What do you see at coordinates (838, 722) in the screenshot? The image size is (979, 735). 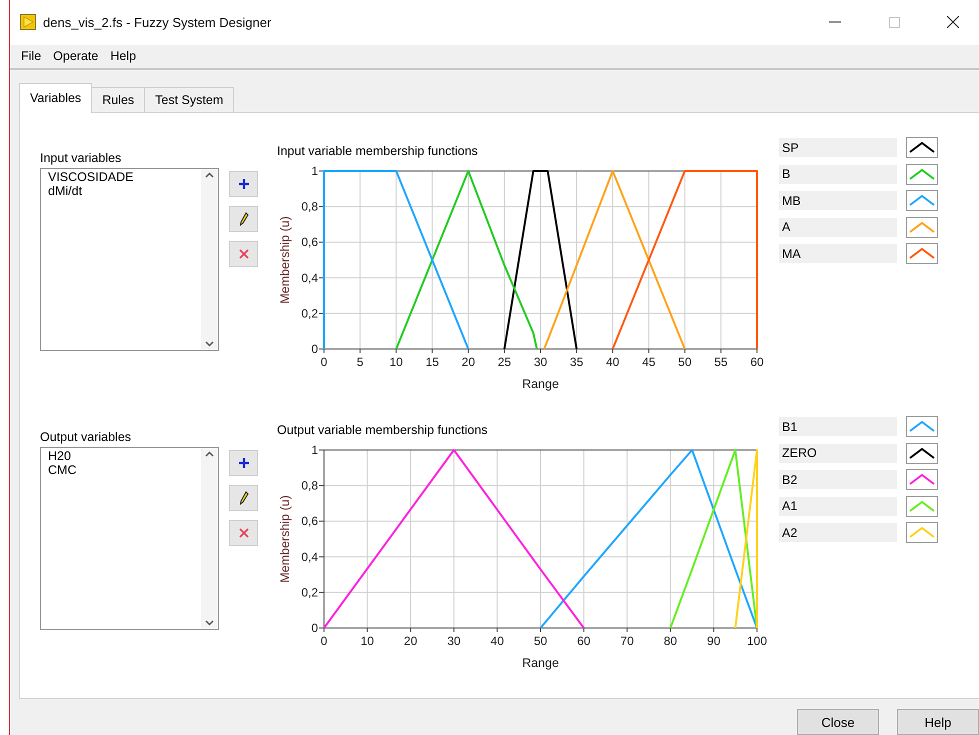 I see `dialog-button: Close` at bounding box center [838, 722].